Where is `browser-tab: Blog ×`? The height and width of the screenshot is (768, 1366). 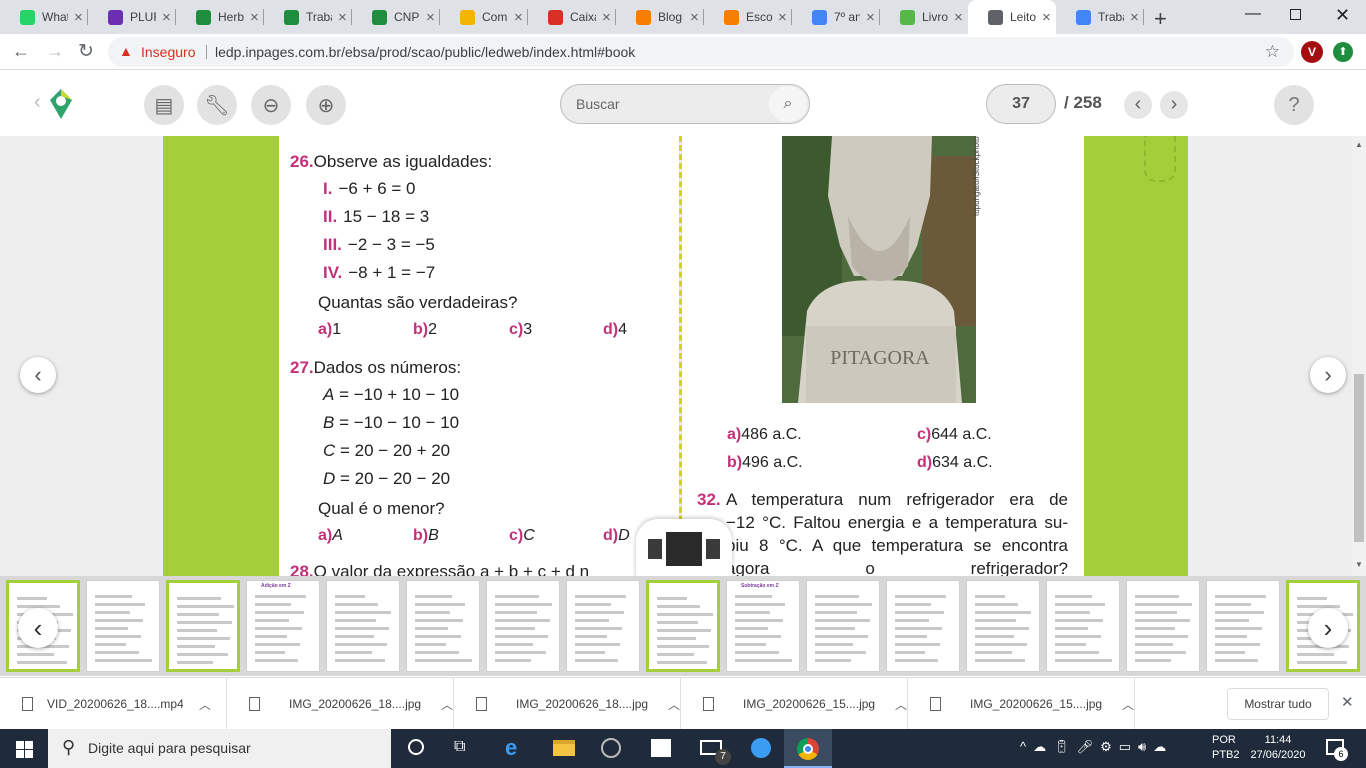 browser-tab: Blog × is located at coordinates (660, 17).